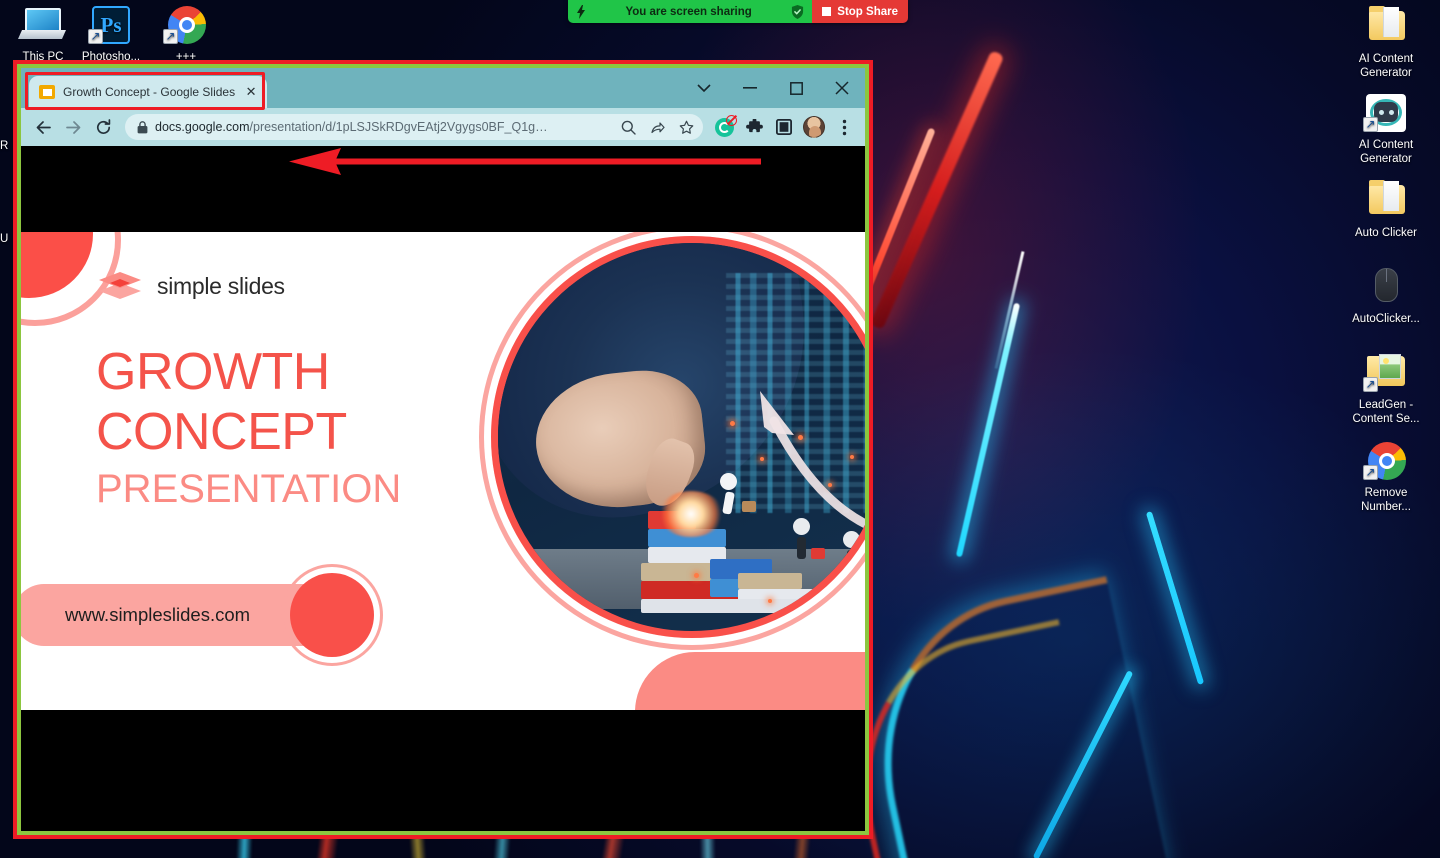 This screenshot has width=1440, height=858. I want to click on wallpaper-swirl, so click(1010, 717).